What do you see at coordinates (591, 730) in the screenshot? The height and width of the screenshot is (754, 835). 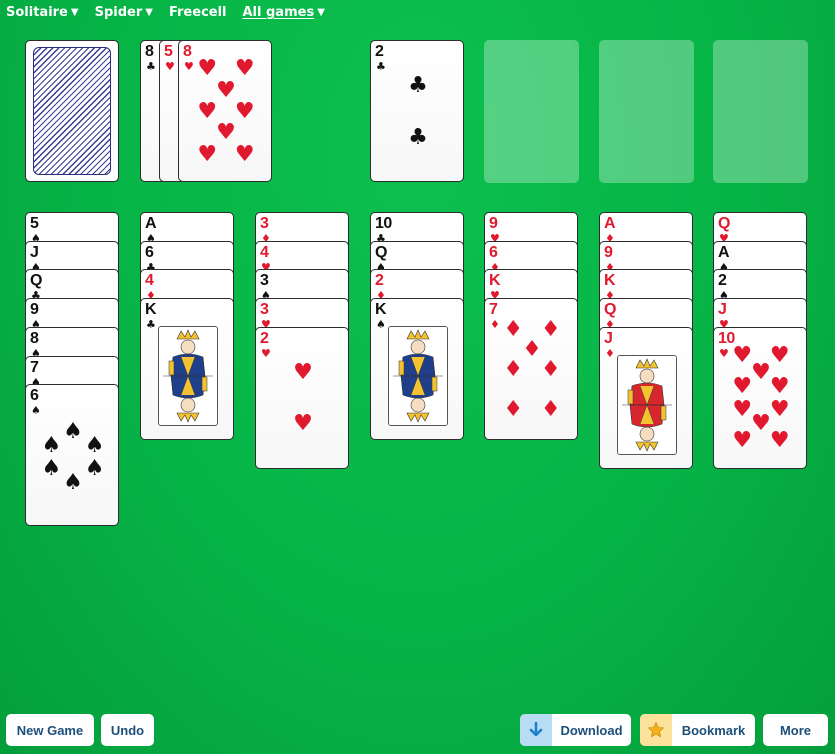 I see `download-label: Download` at bounding box center [591, 730].